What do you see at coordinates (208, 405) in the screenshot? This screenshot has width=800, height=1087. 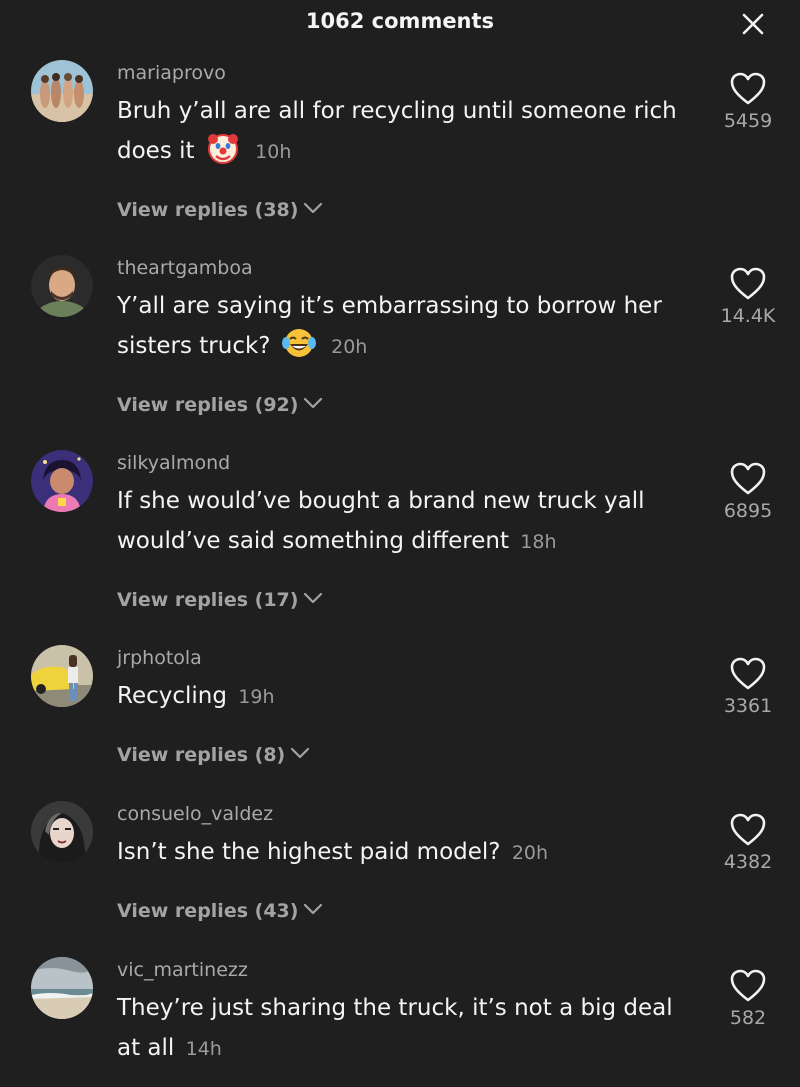 I see `view-replies-label: View replies (92)` at bounding box center [208, 405].